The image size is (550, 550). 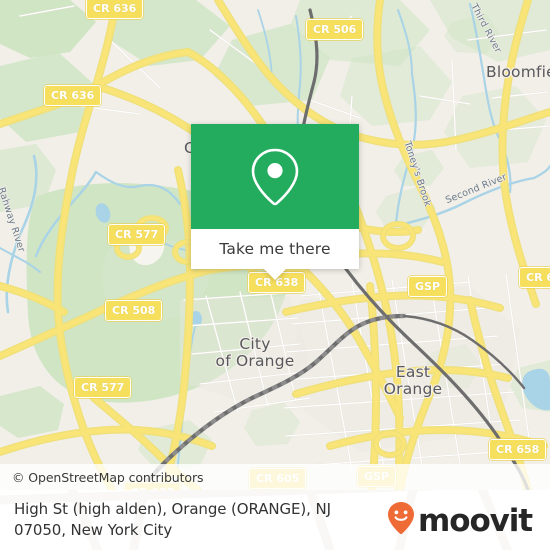 What do you see at coordinates (475, 520) in the screenshot?
I see `moovit-wordmark: moovit` at bounding box center [475, 520].